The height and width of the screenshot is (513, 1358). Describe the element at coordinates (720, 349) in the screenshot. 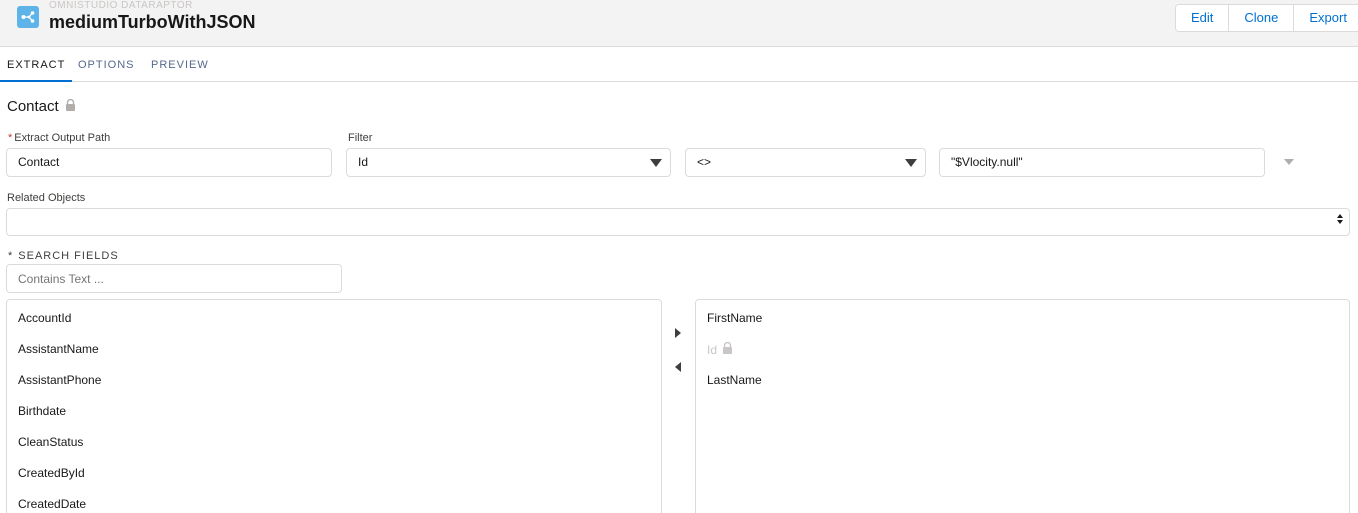

I see `list-item-locked: Id` at that location.